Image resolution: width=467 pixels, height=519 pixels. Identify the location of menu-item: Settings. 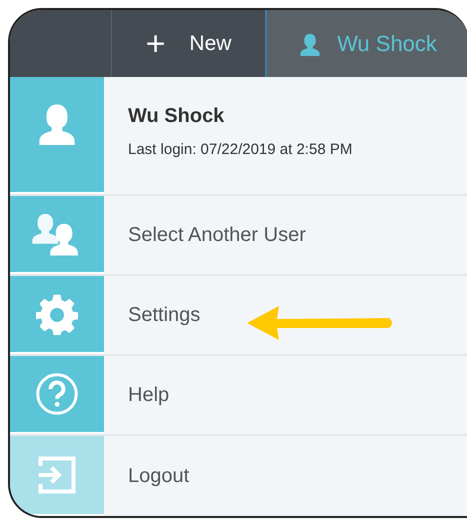
(164, 315).